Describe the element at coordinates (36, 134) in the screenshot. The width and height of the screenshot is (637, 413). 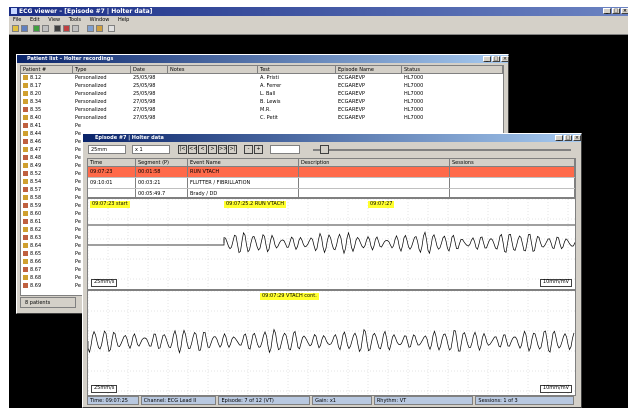
I see `cell-text: 8.44` at that location.